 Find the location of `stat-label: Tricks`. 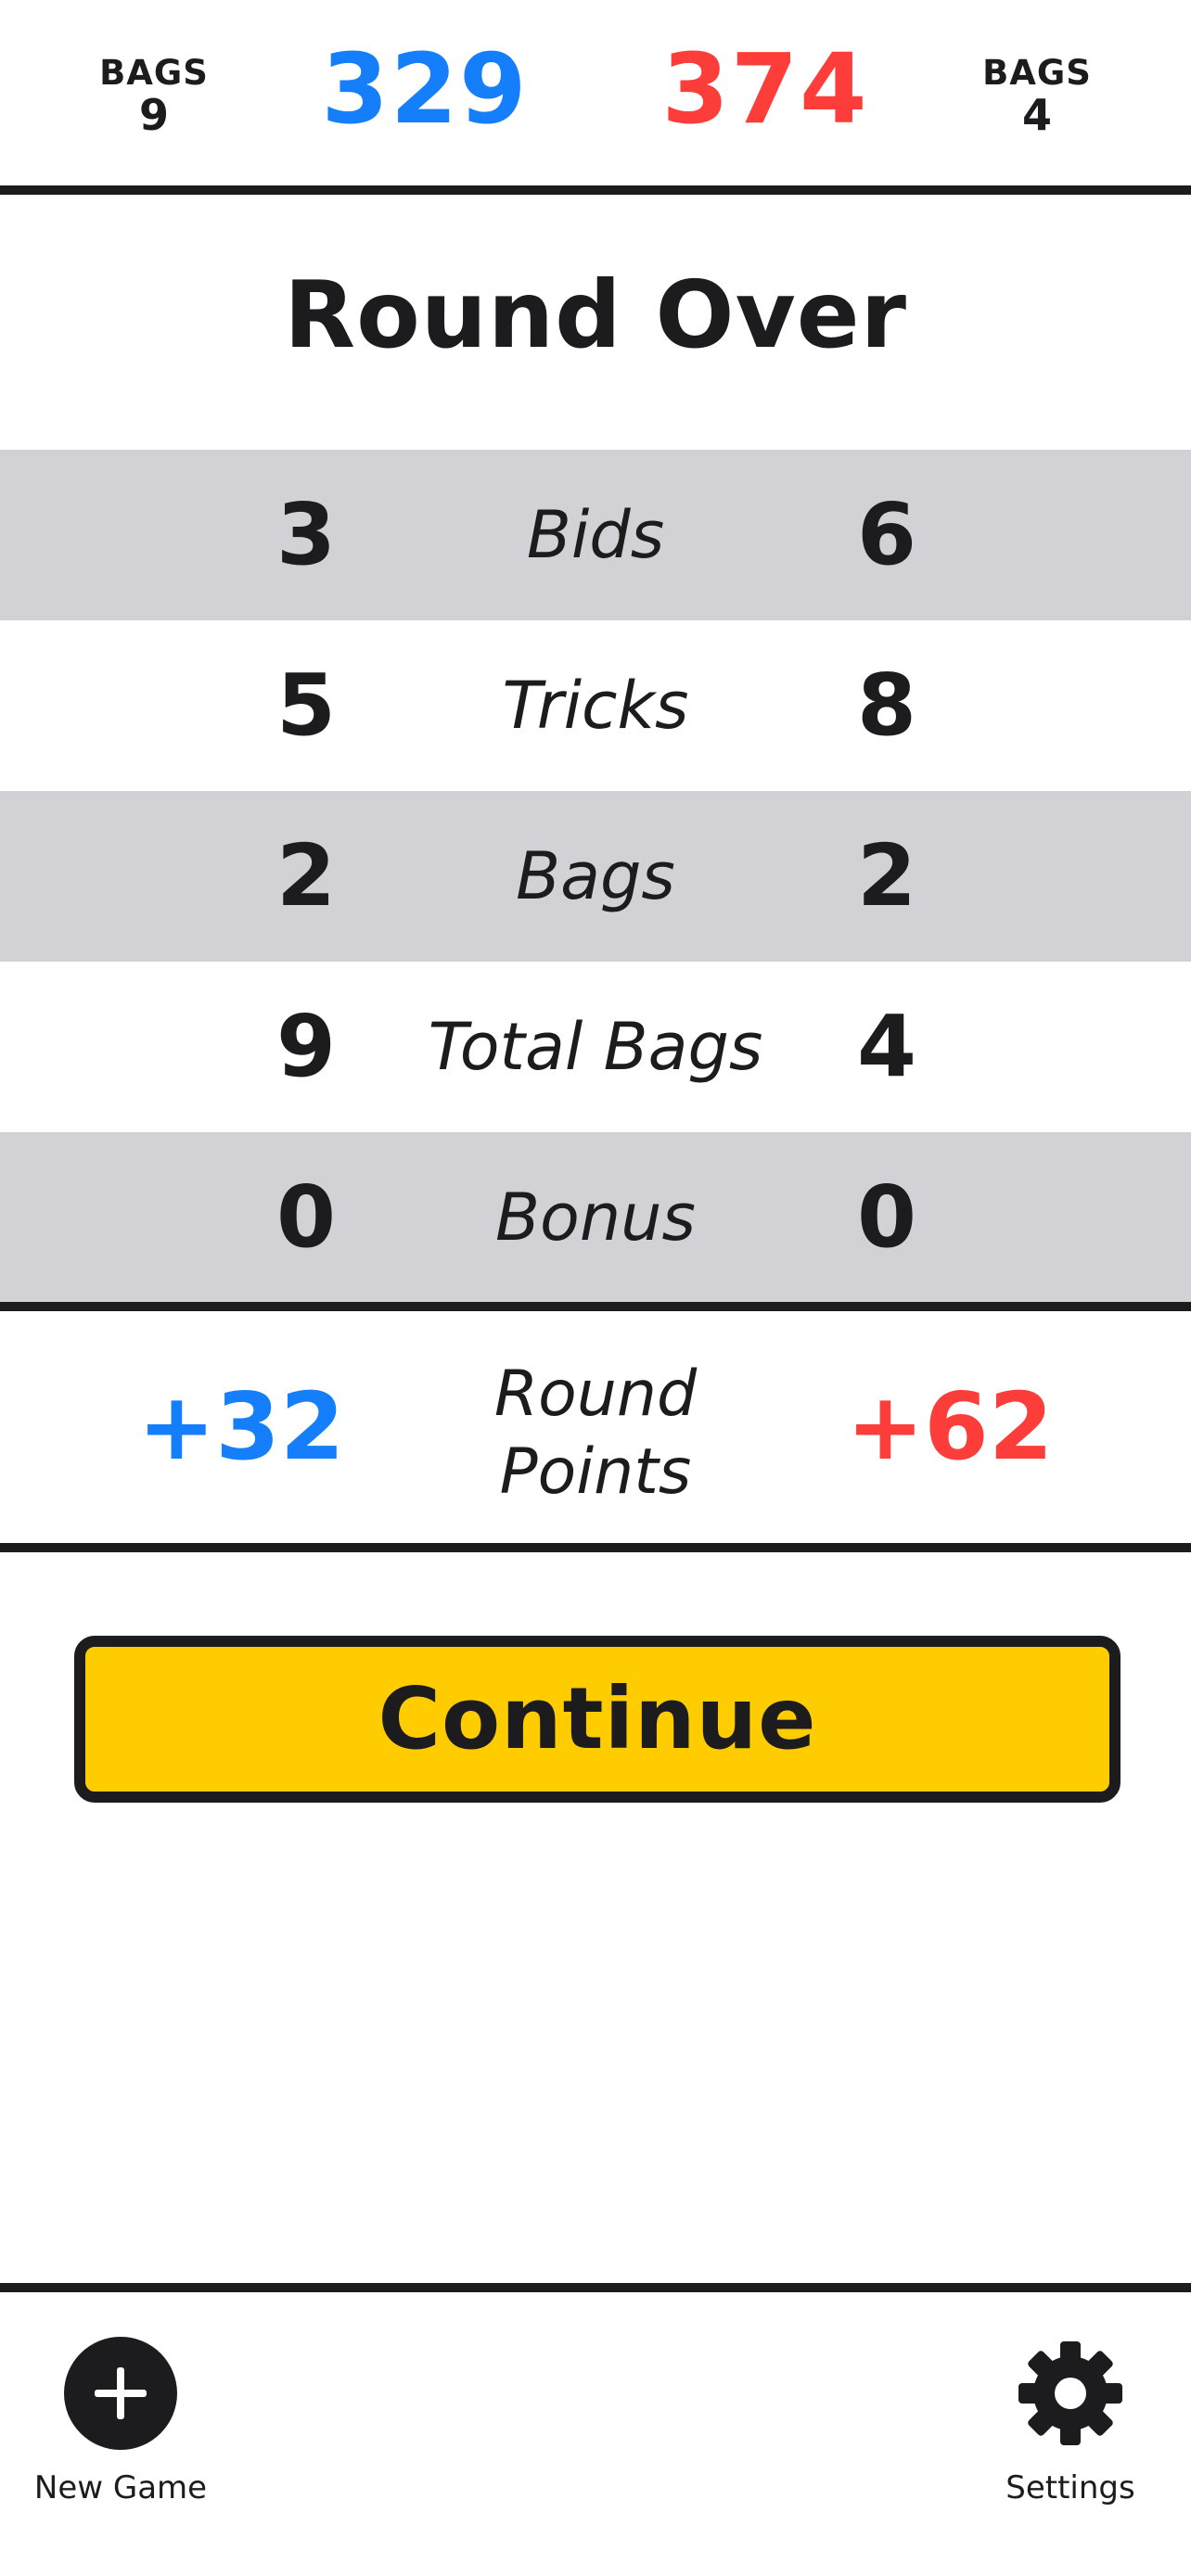

stat-label: Tricks is located at coordinates (595, 706).